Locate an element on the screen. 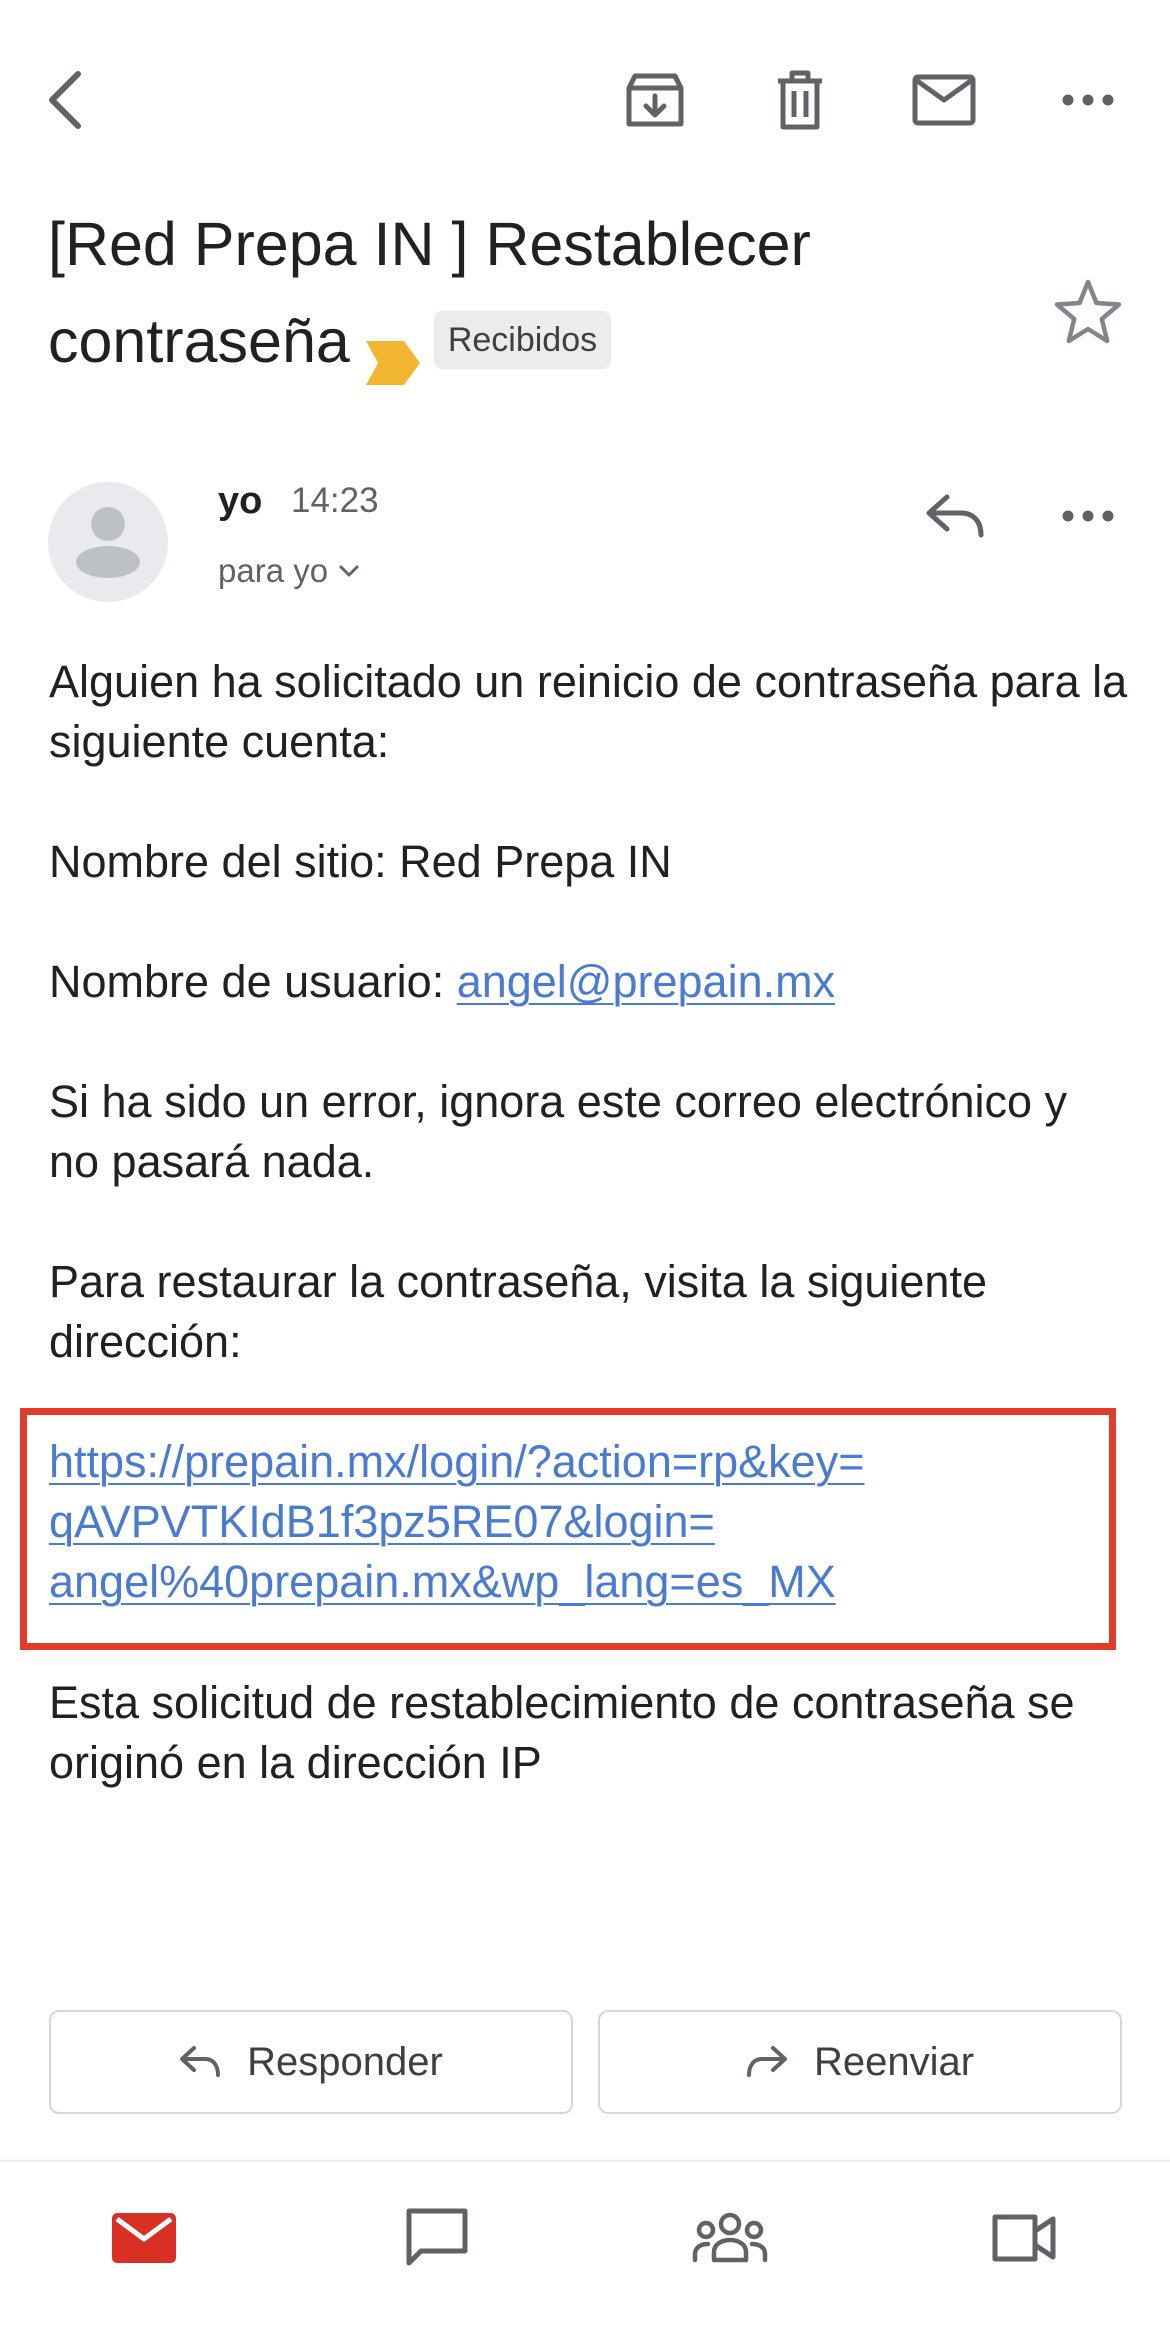 The image size is (1170, 2334). nav-meet is located at coordinates (1024, 2240).